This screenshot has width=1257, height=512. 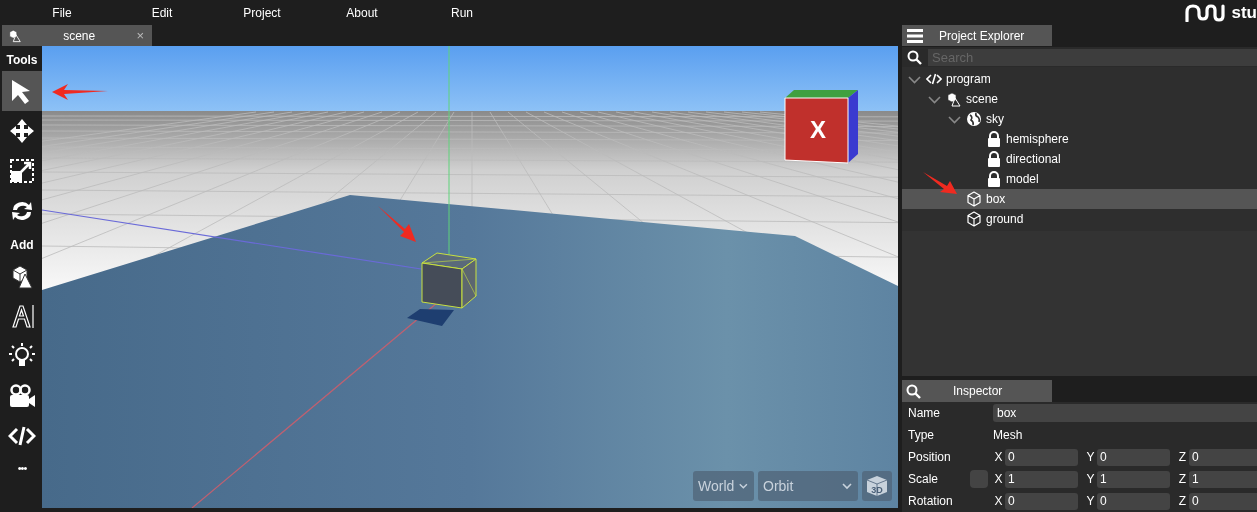 What do you see at coordinates (847, 486) in the screenshot?
I see `chevron-down-icon` at bounding box center [847, 486].